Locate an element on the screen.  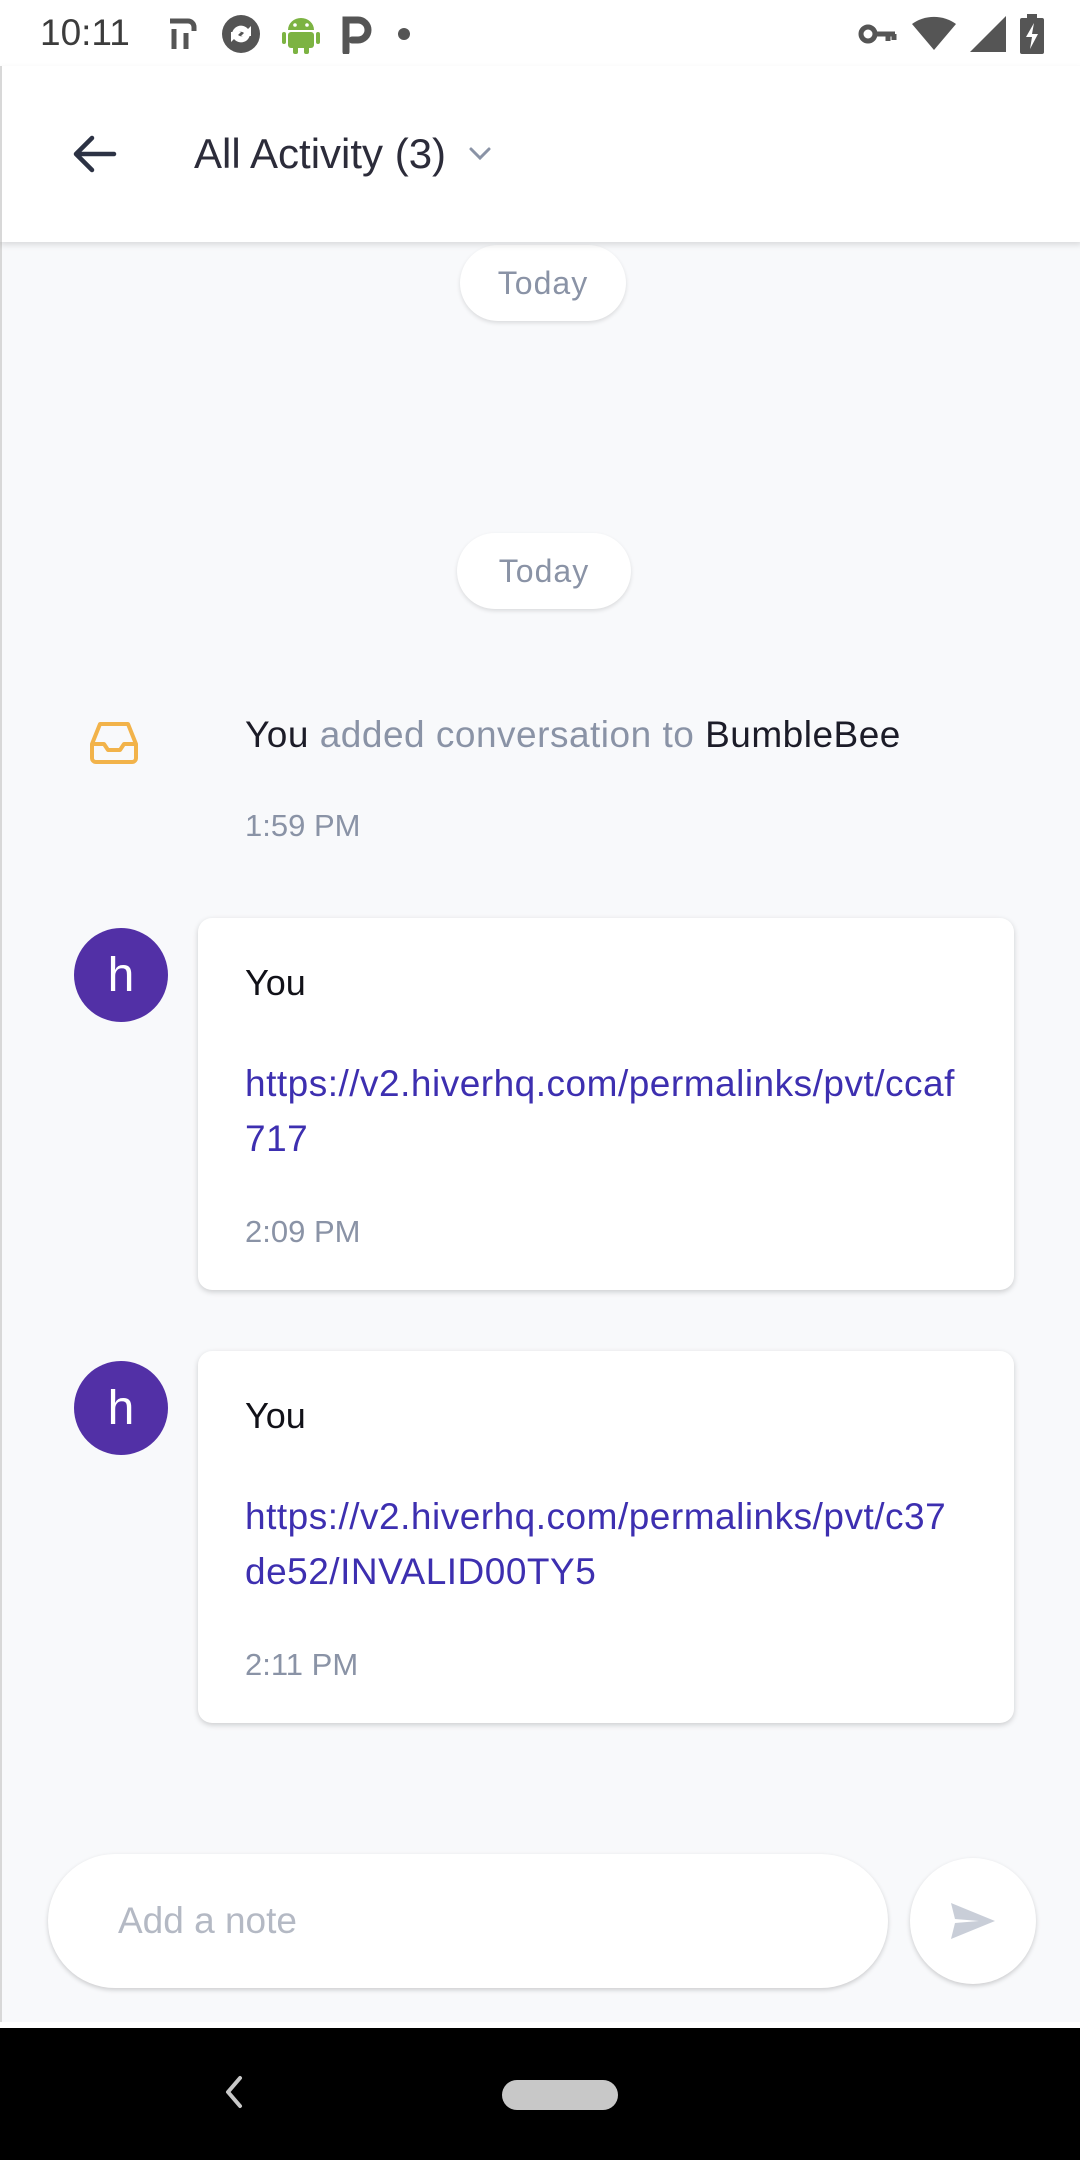
arrow-back-icon is located at coordinates (95, 154).